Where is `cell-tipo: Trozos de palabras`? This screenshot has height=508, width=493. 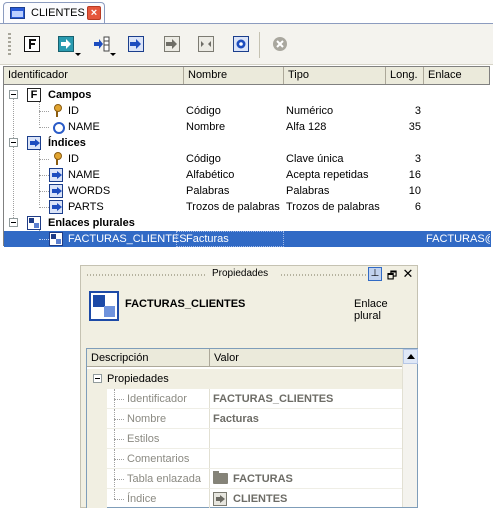 cell-tipo: Trozos de palabras is located at coordinates (333, 207).